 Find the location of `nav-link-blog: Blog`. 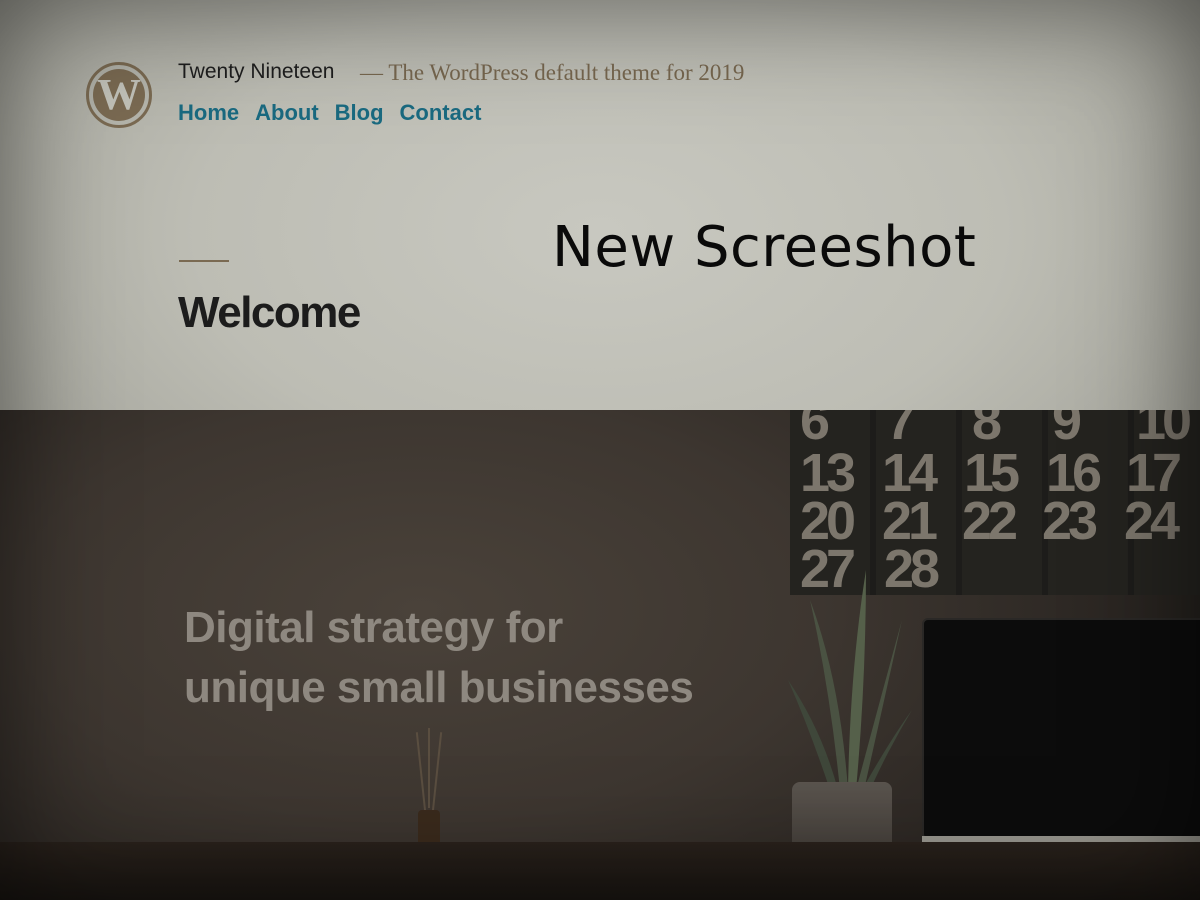

nav-link-blog: Blog is located at coordinates (359, 113).